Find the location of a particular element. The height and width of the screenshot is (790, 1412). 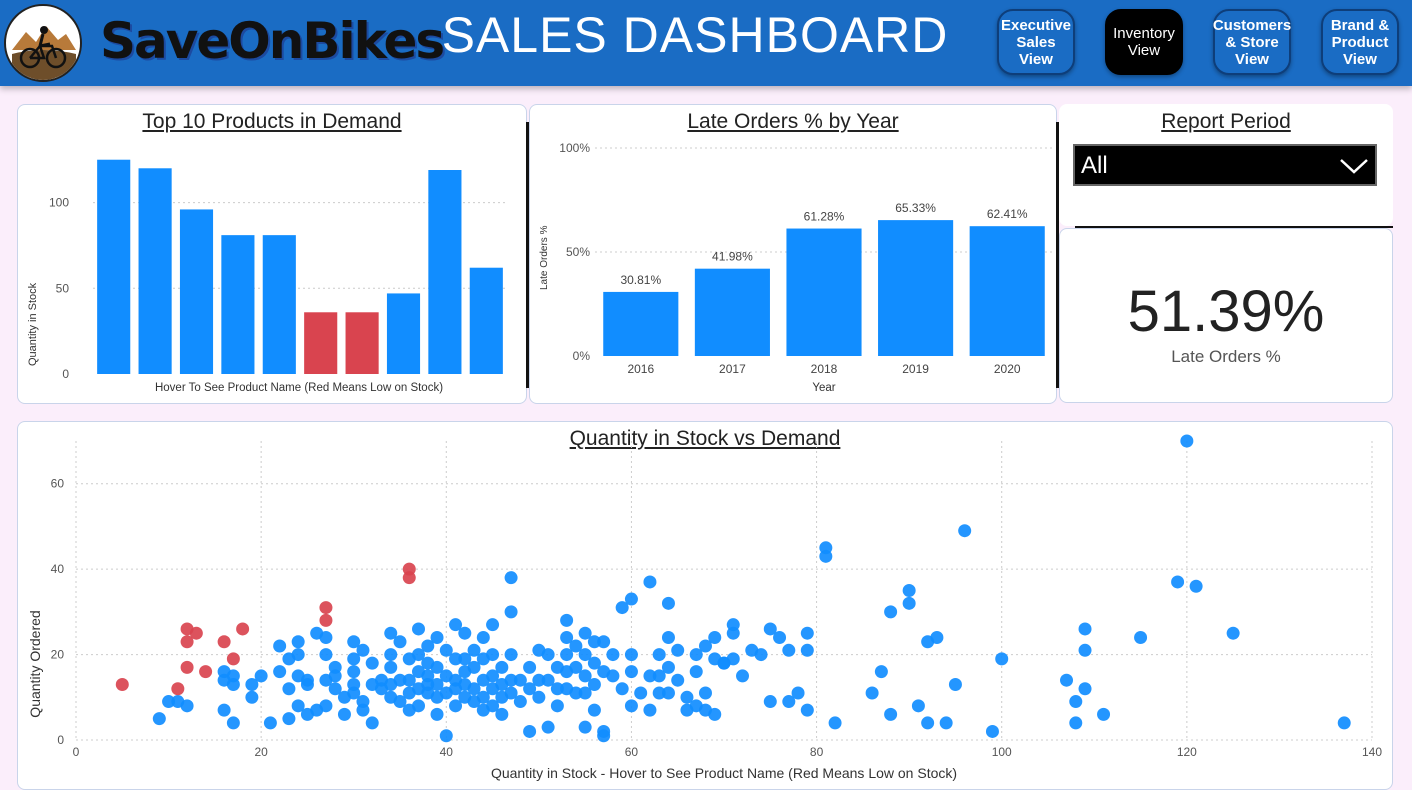

y-tick-label: 100% is located at coordinates (574, 148).